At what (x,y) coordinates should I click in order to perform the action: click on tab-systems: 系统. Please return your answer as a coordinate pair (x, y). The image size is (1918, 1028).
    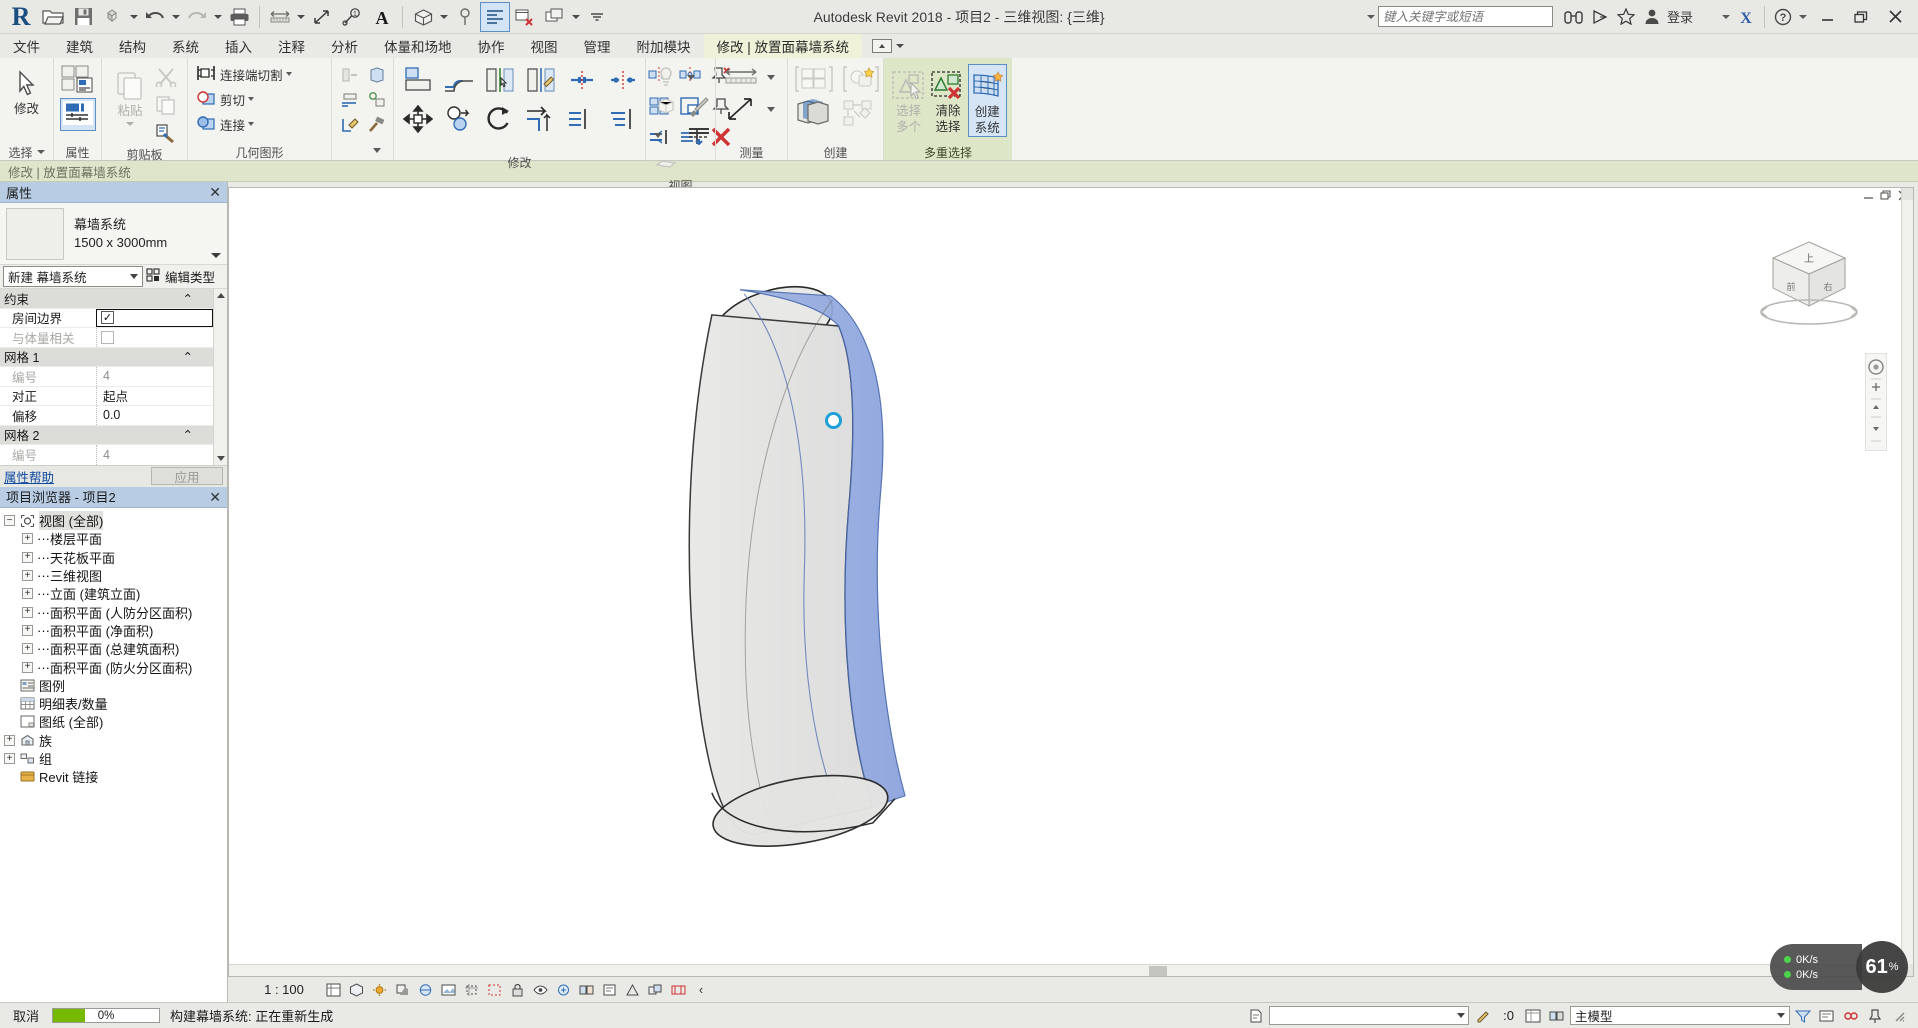
    Looking at the image, I should click on (185, 46).